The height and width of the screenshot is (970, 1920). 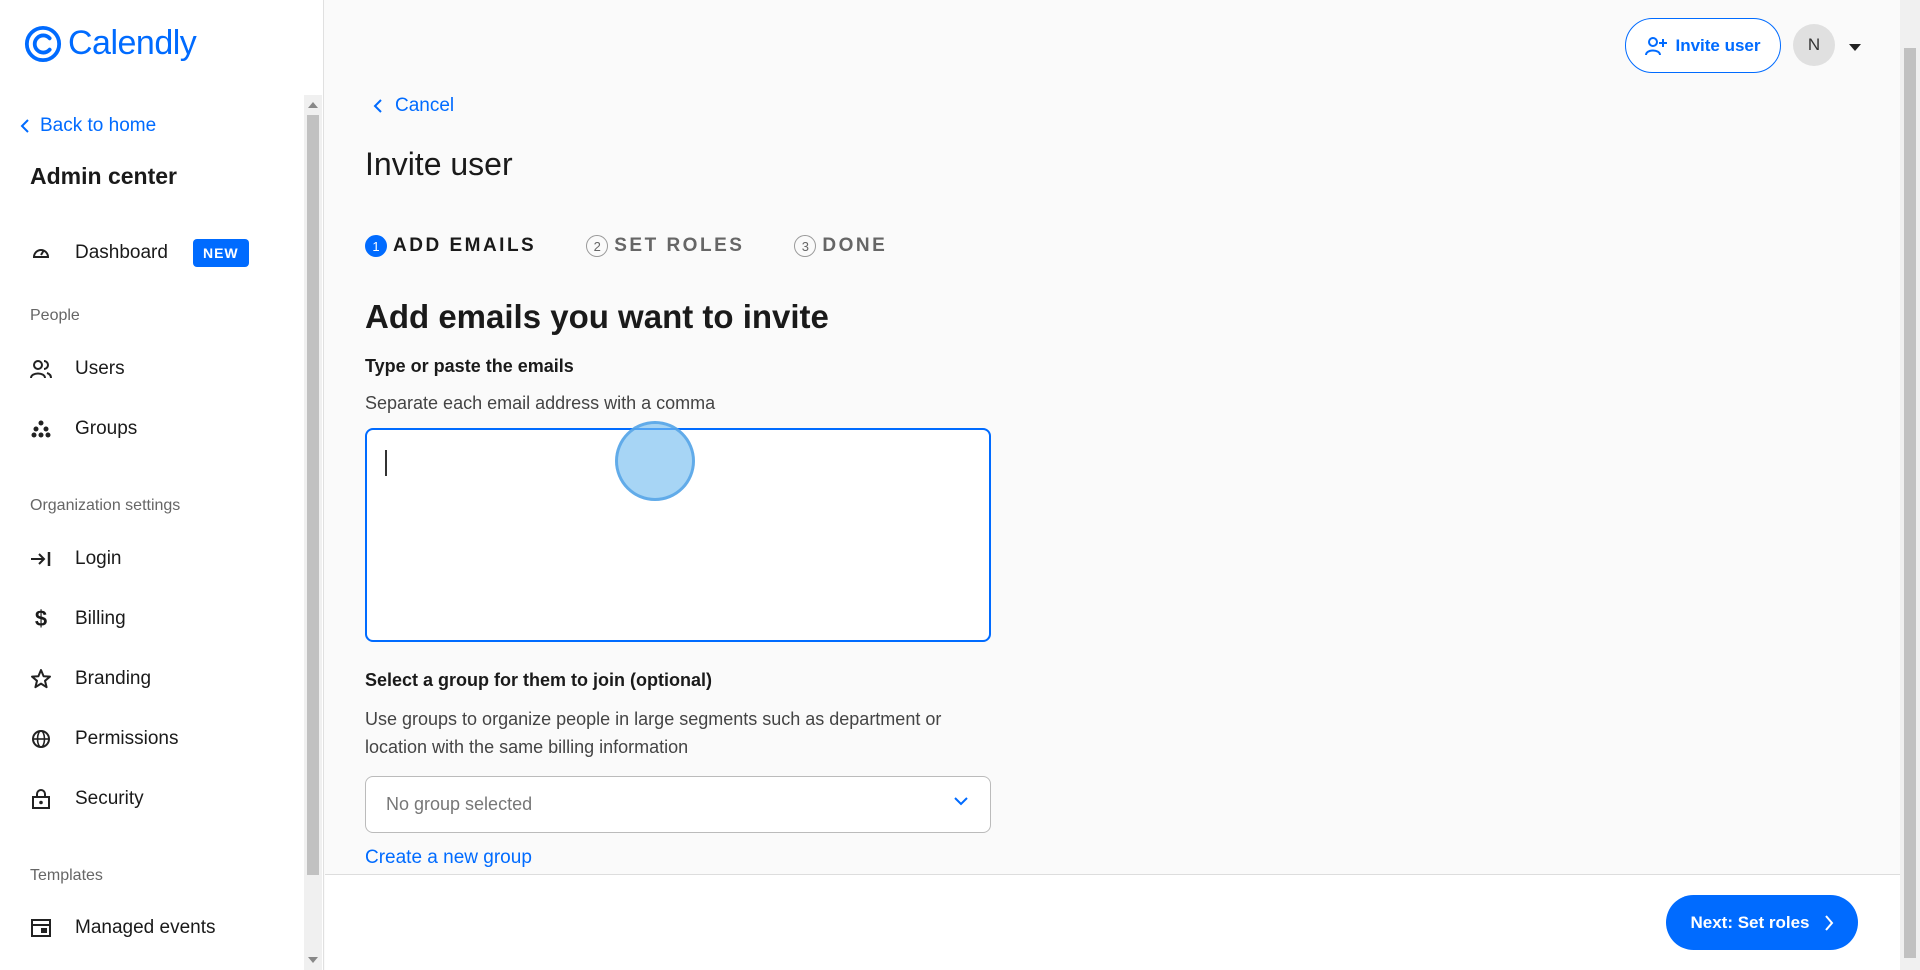 What do you see at coordinates (1855, 47) in the screenshot?
I see `caret-down-icon` at bounding box center [1855, 47].